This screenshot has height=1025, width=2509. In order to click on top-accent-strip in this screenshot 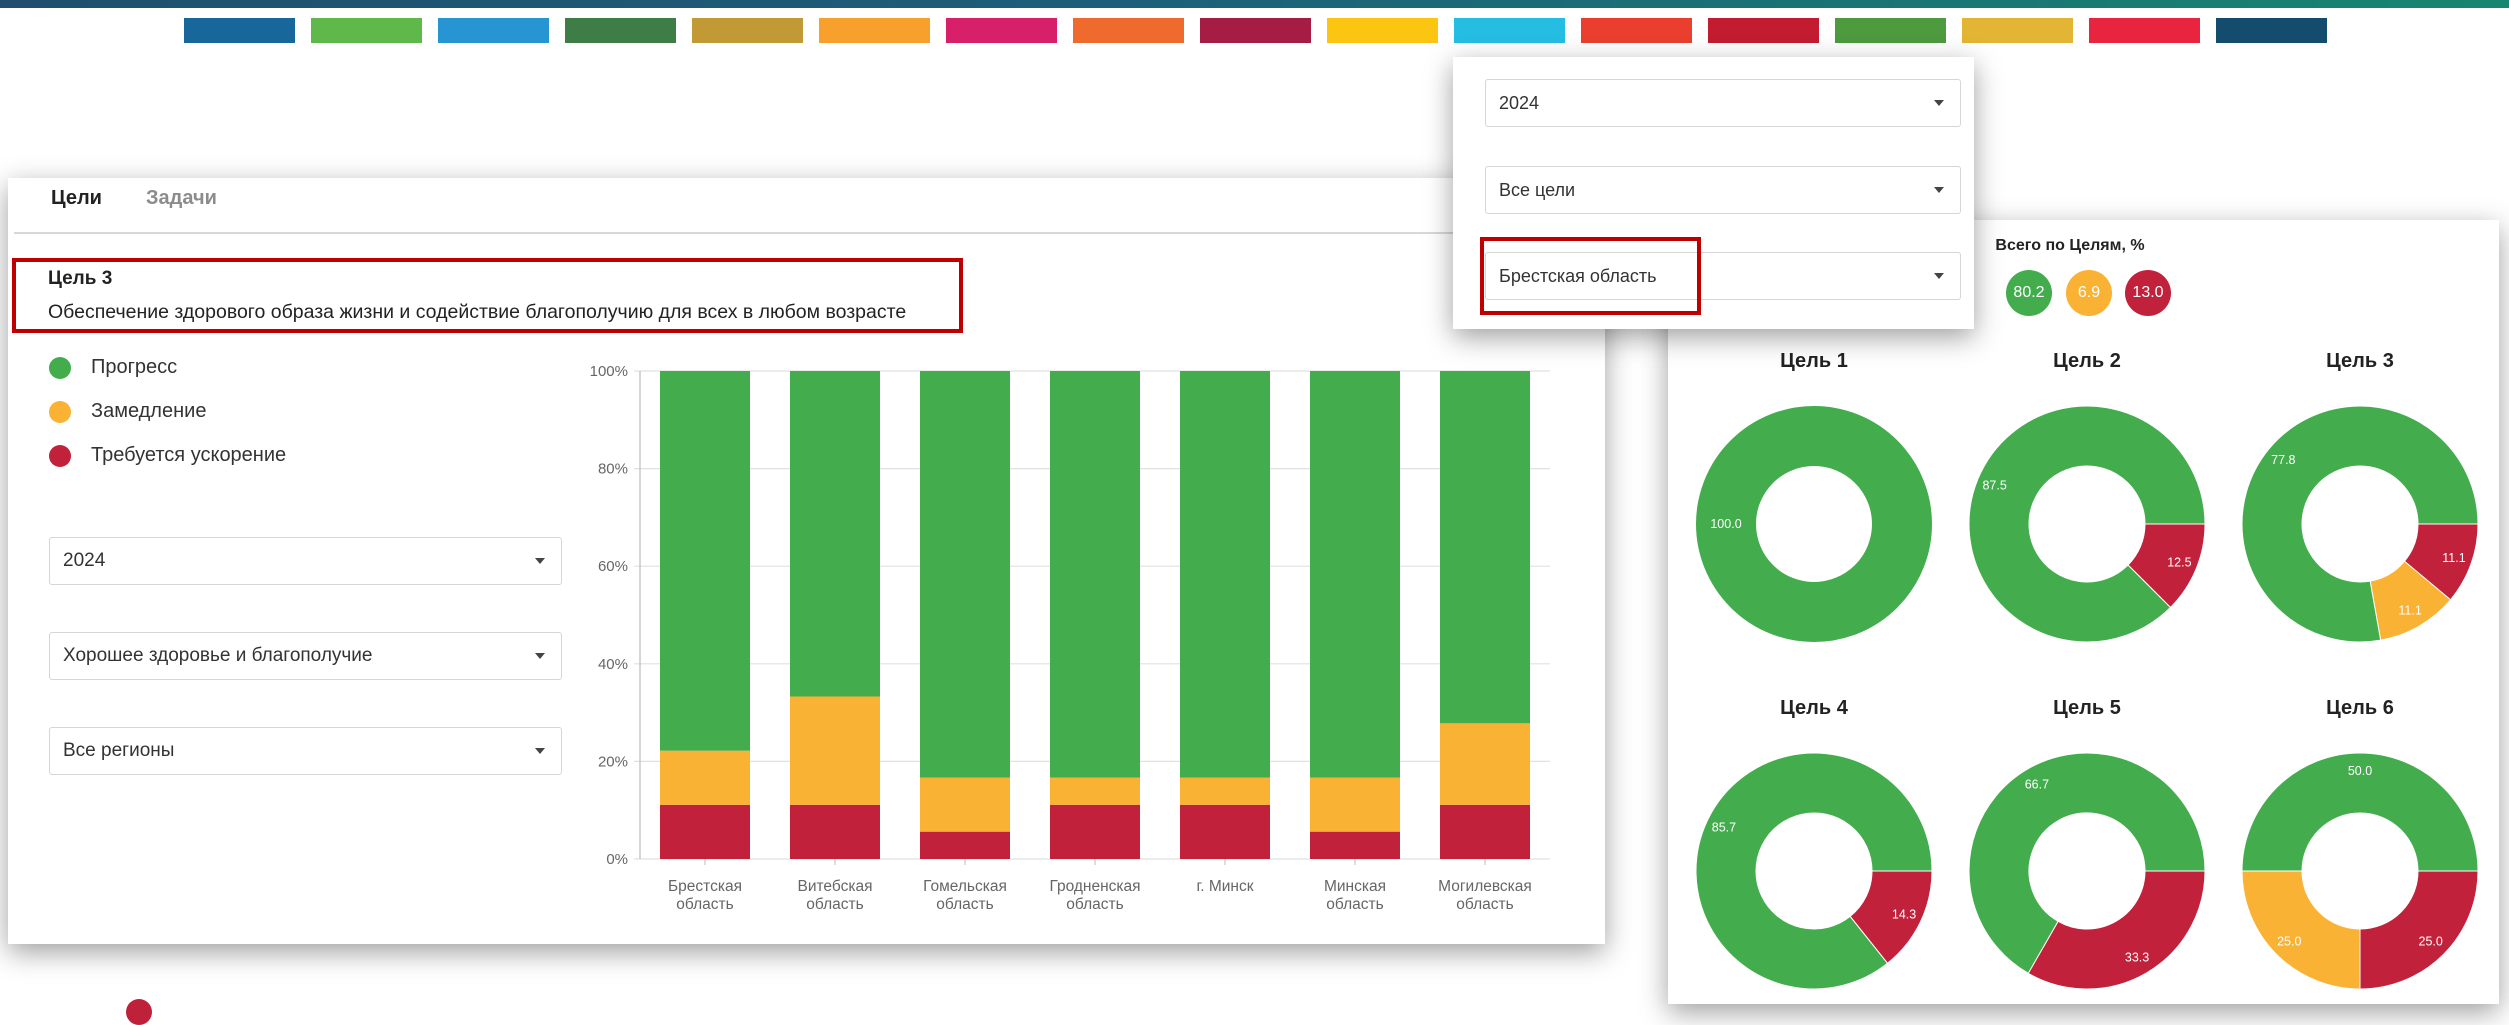, I will do `click(1254, 4)`.